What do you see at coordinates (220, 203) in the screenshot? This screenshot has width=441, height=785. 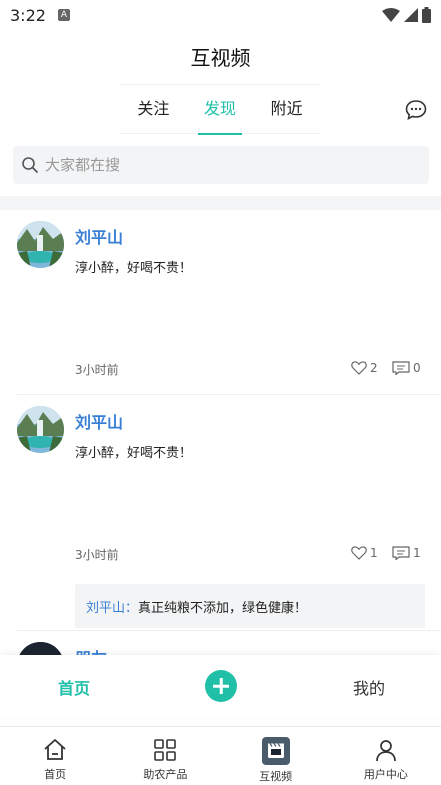 I see `section-divider` at bounding box center [220, 203].